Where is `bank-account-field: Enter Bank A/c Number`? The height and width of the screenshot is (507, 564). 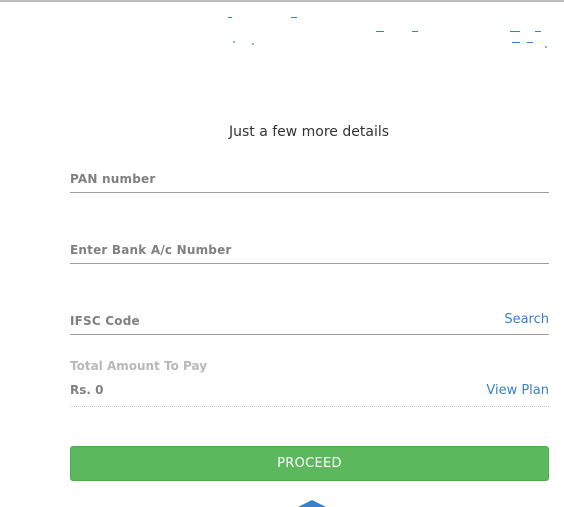 bank-account-field: Enter Bank A/c Number is located at coordinates (309, 251).